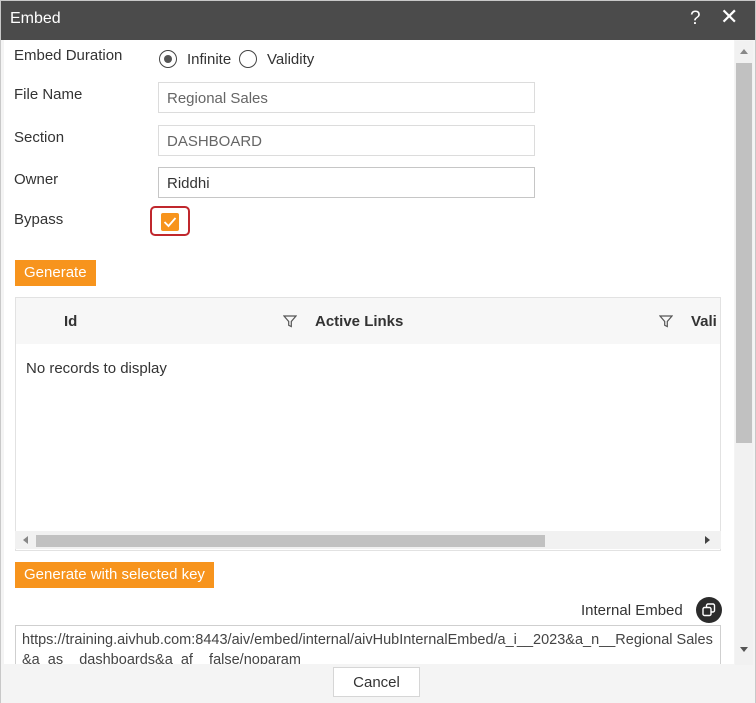 Image resolution: width=756 pixels, height=703 pixels. Describe the element at coordinates (346, 182) in the screenshot. I see `owner-field: Riddhi` at that location.